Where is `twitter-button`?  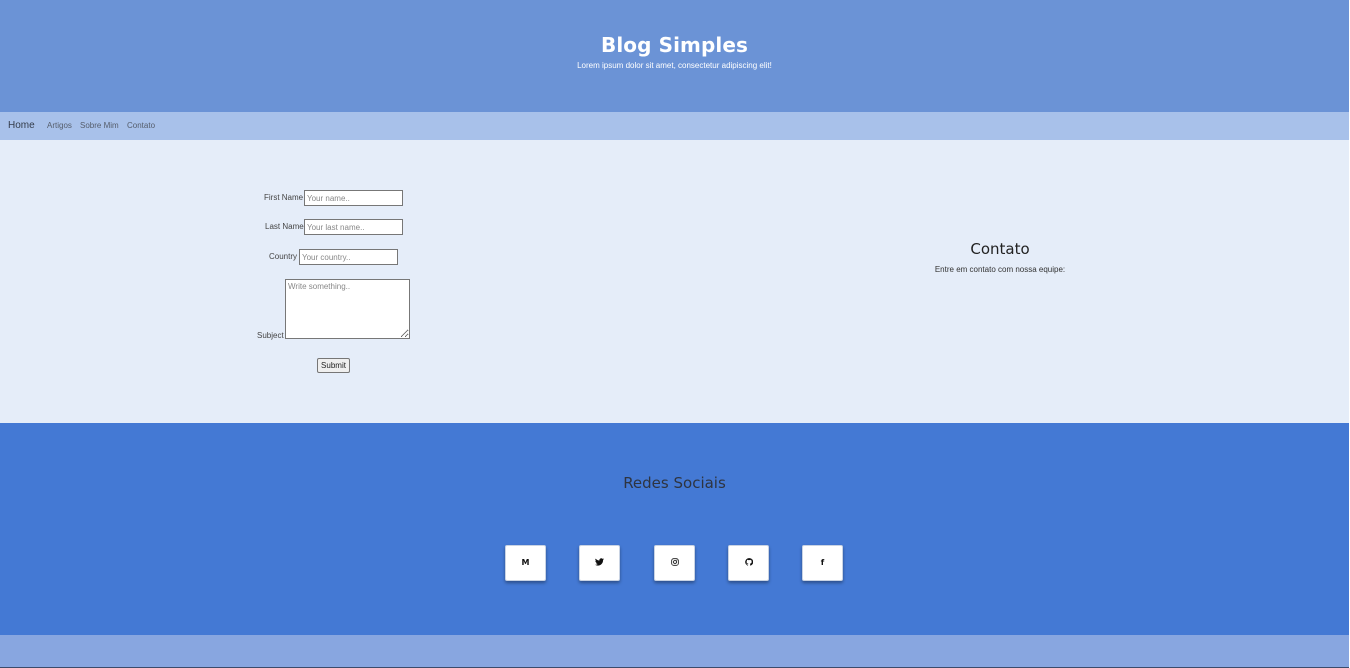 twitter-button is located at coordinates (599, 563).